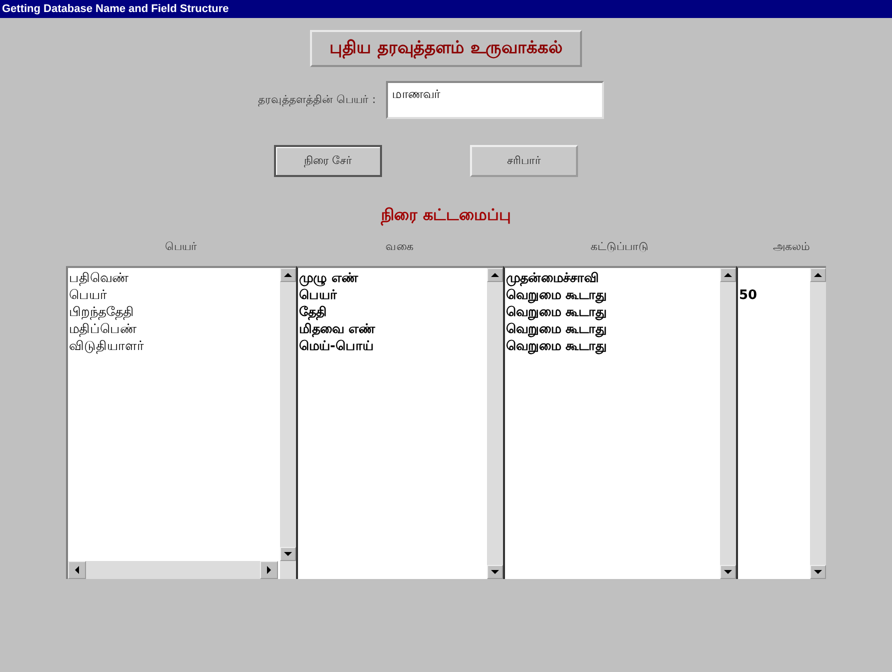  I want to click on database-name-field: மாணவர், so click(495, 100).